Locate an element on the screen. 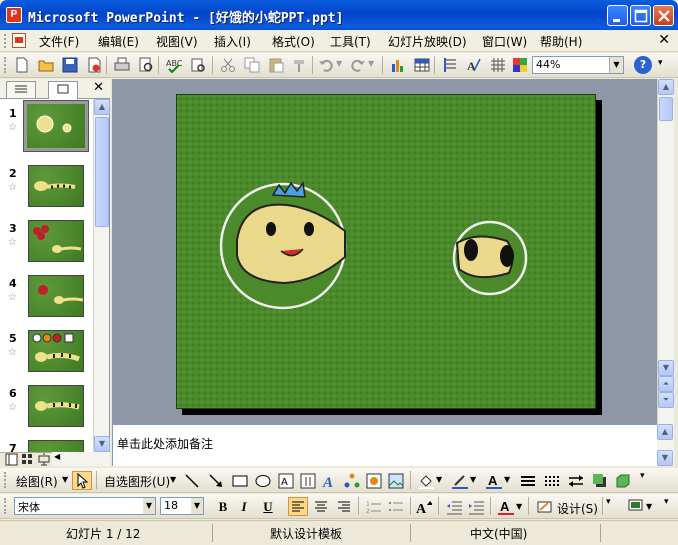 The image size is (678, 545). slides-pane-hscroll: ◀ is located at coordinates (81, 459).